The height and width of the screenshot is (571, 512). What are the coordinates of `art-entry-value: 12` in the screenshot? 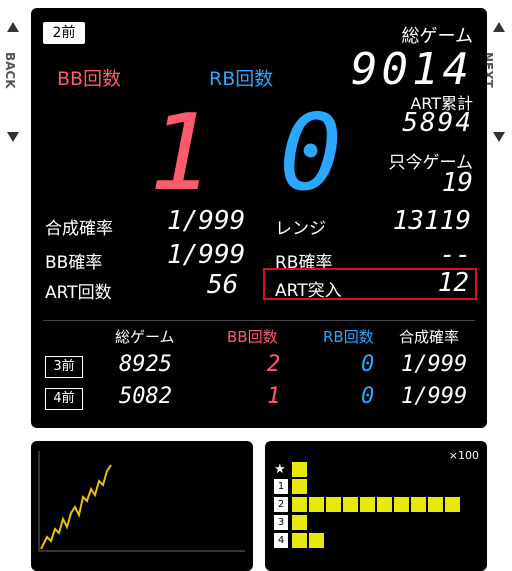 It's located at (453, 283).